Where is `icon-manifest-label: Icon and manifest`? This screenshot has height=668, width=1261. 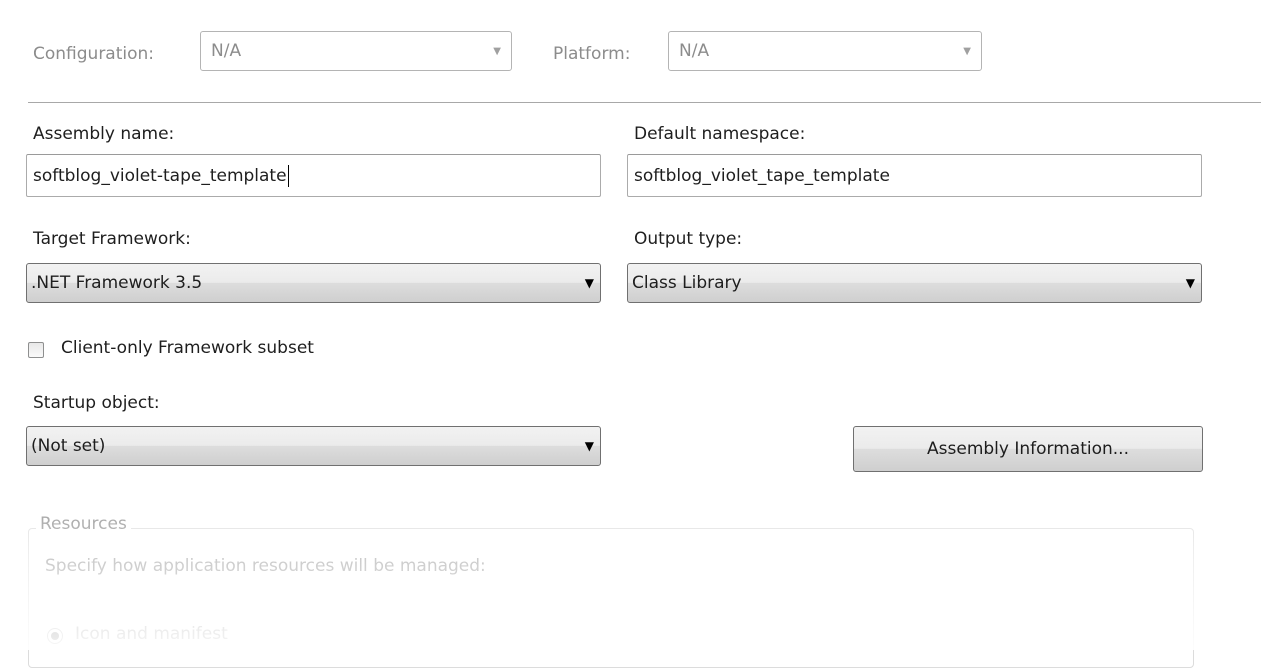 icon-manifest-label: Icon and manifest is located at coordinates (151, 634).